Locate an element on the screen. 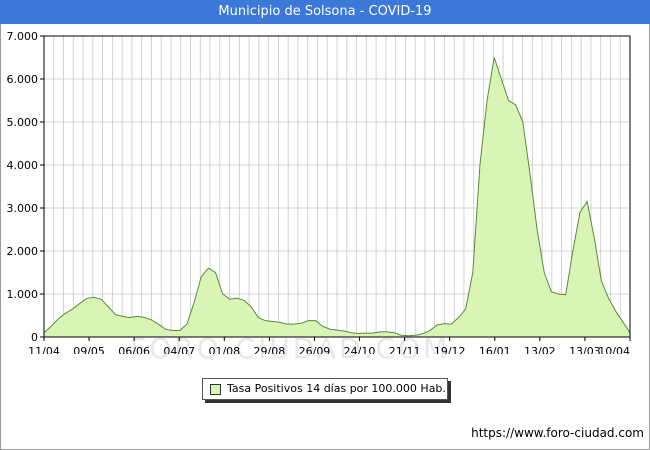 This screenshot has width=650, height=450. y-tick-label: 6.000 is located at coordinates (23, 79).